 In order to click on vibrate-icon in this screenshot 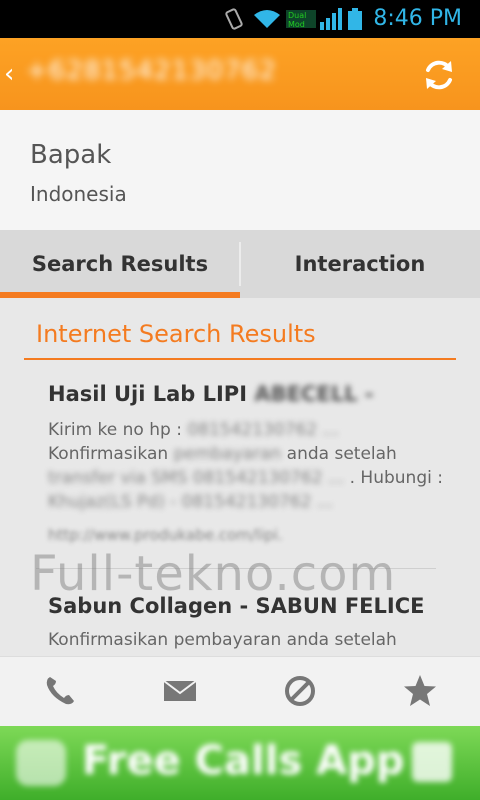, I will do `click(234, 19)`.